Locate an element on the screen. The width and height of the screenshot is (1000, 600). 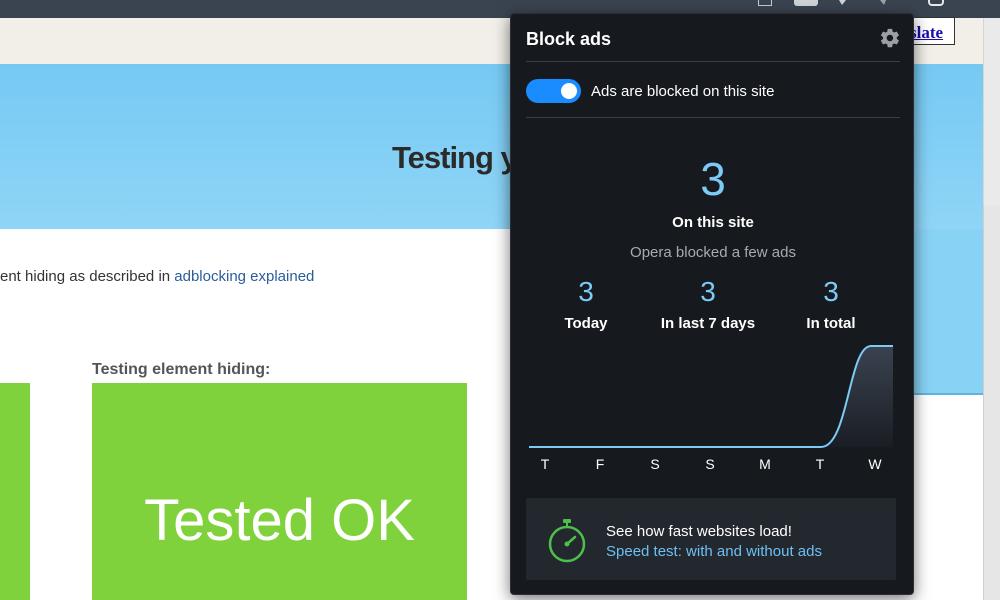
gear-icon is located at coordinates (890, 38).